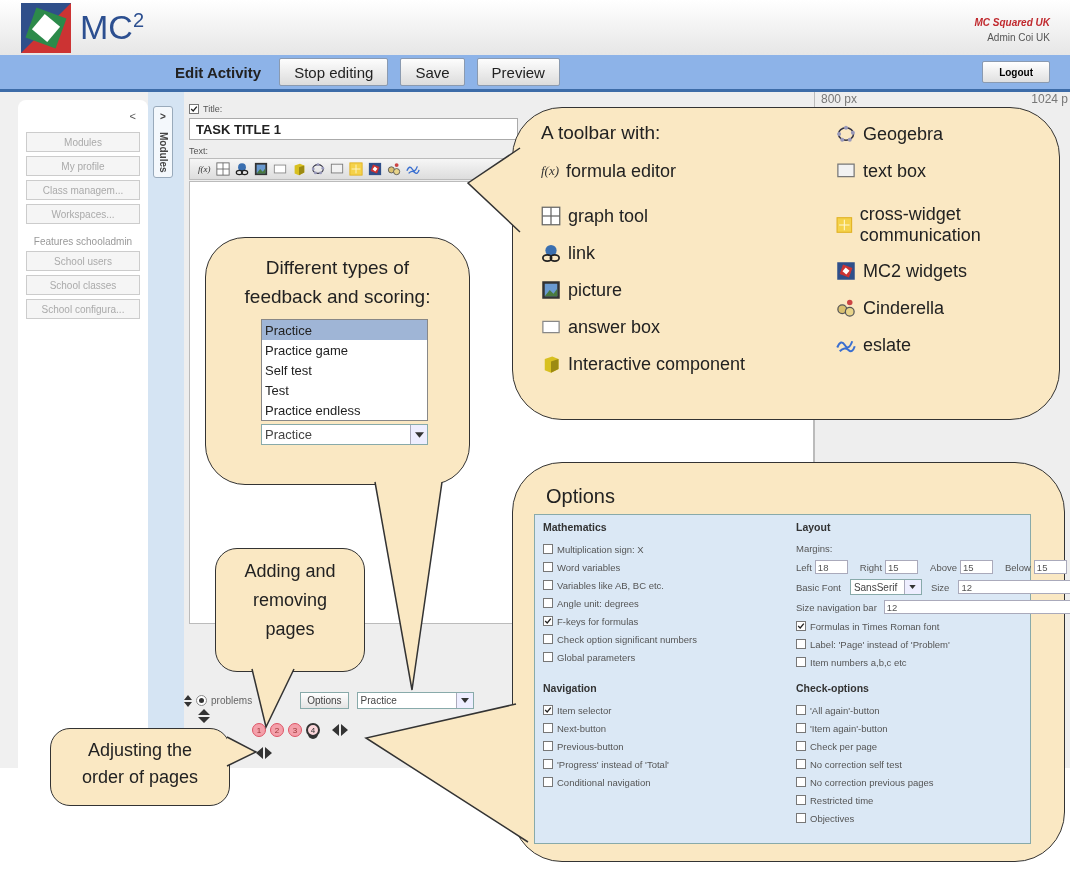 This screenshot has width=1070, height=880. I want to click on option-label: Word variables, so click(589, 567).